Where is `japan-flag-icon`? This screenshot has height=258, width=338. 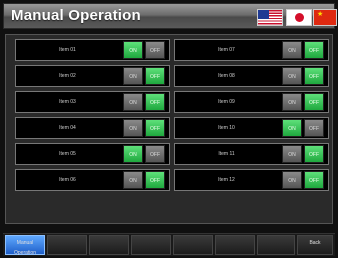 japan-flag-icon is located at coordinates (299, 17).